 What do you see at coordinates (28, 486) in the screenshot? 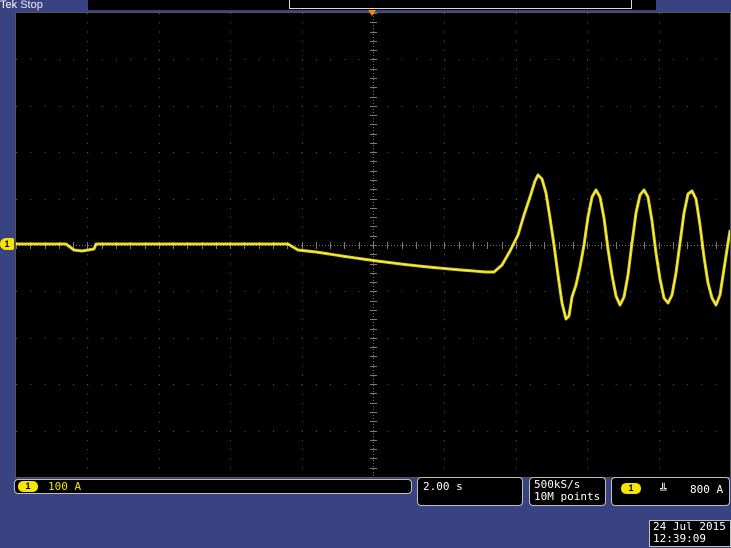
I see `channel1-badge: 1` at bounding box center [28, 486].